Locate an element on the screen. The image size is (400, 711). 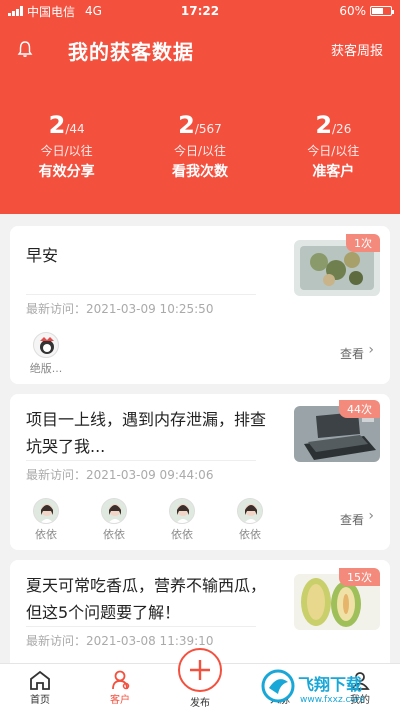
stat-label: 有效分享 is located at coordinates (66, 172).